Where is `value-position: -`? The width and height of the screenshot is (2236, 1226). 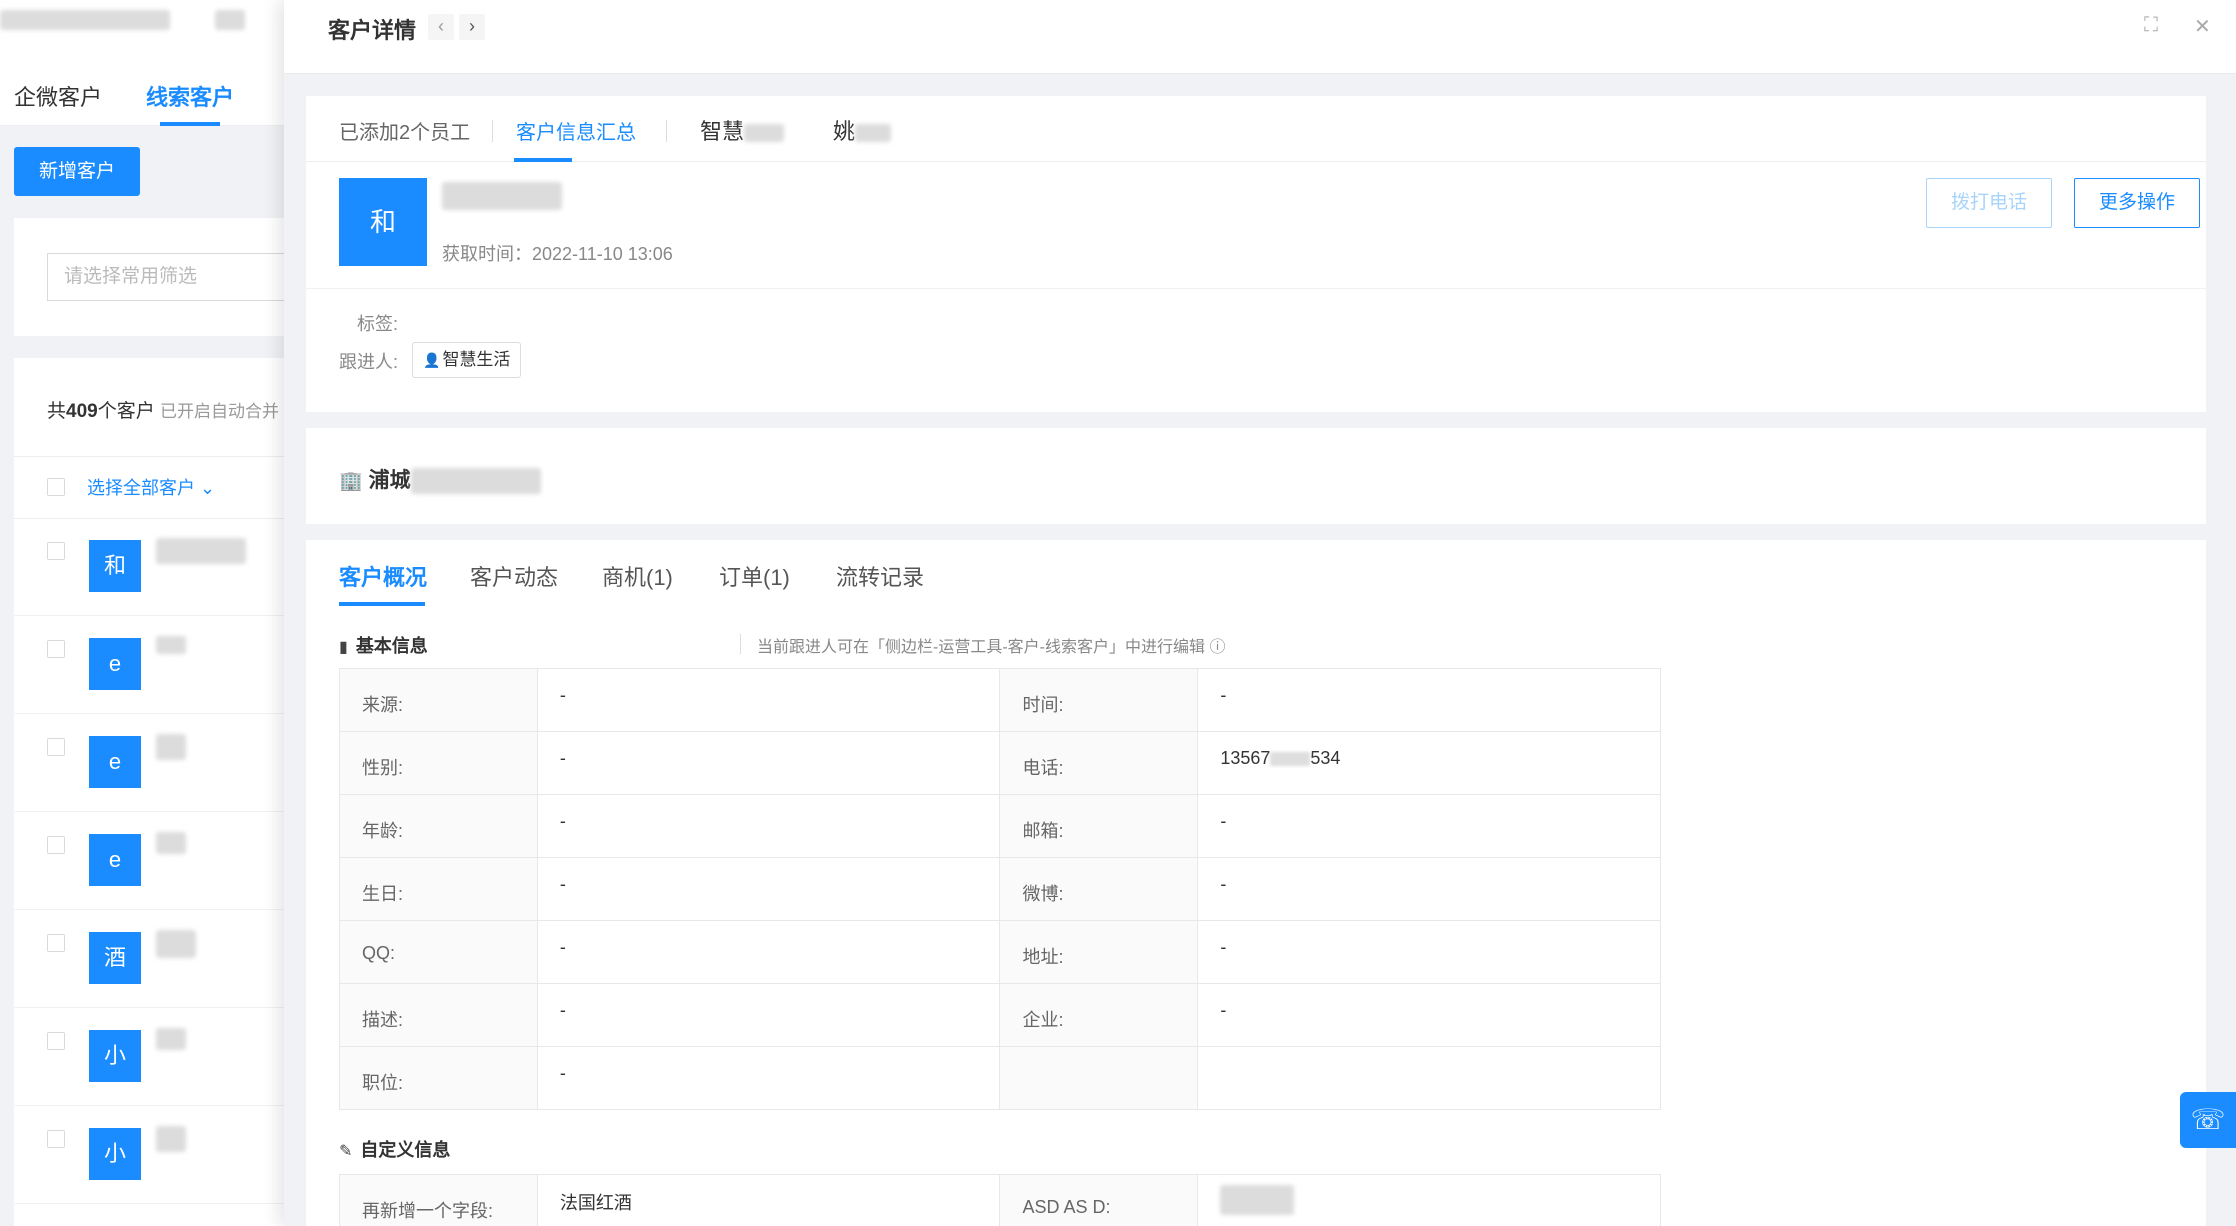
value-position: - is located at coordinates (768, 1078).